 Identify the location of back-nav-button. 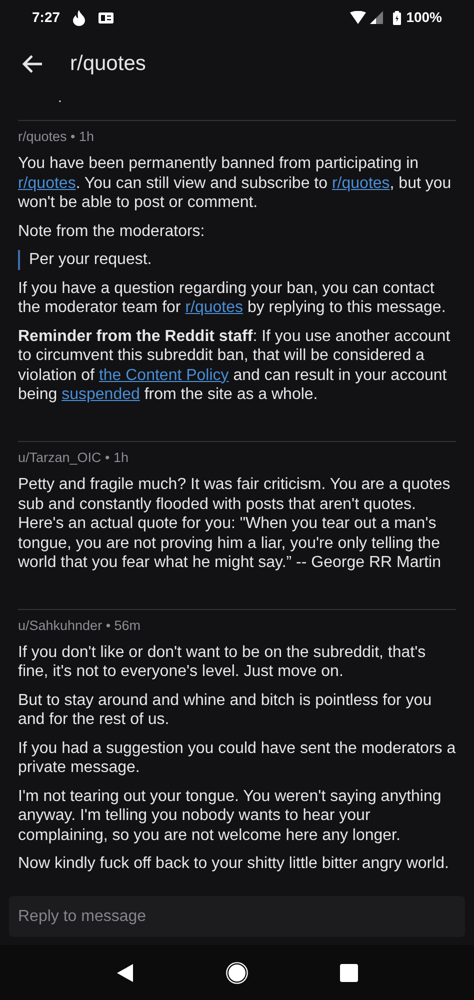
(125, 972).